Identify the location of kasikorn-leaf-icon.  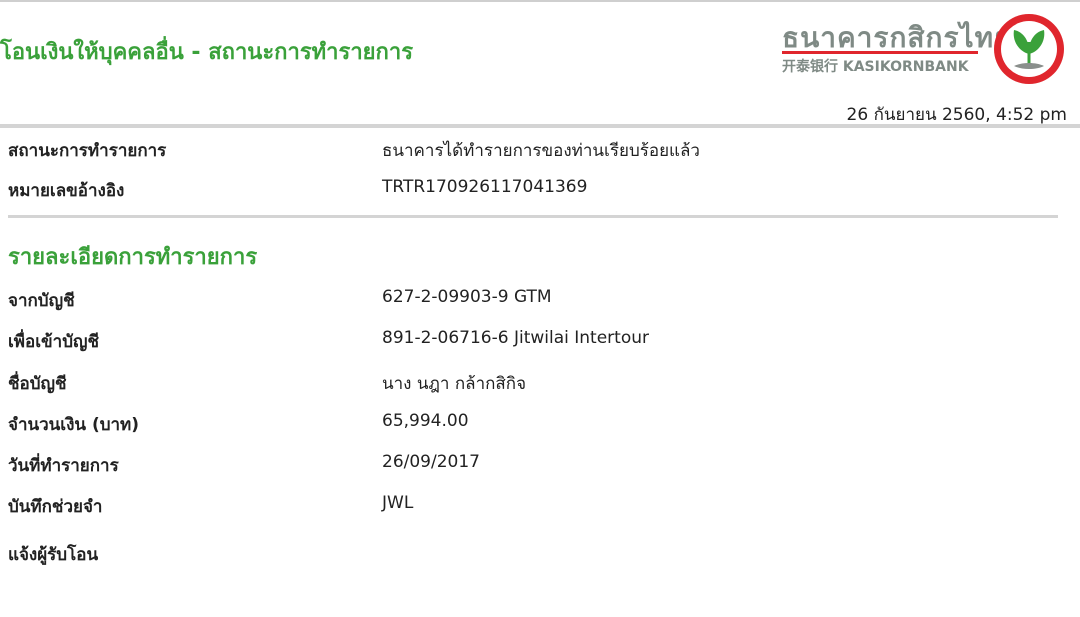
(1029, 49).